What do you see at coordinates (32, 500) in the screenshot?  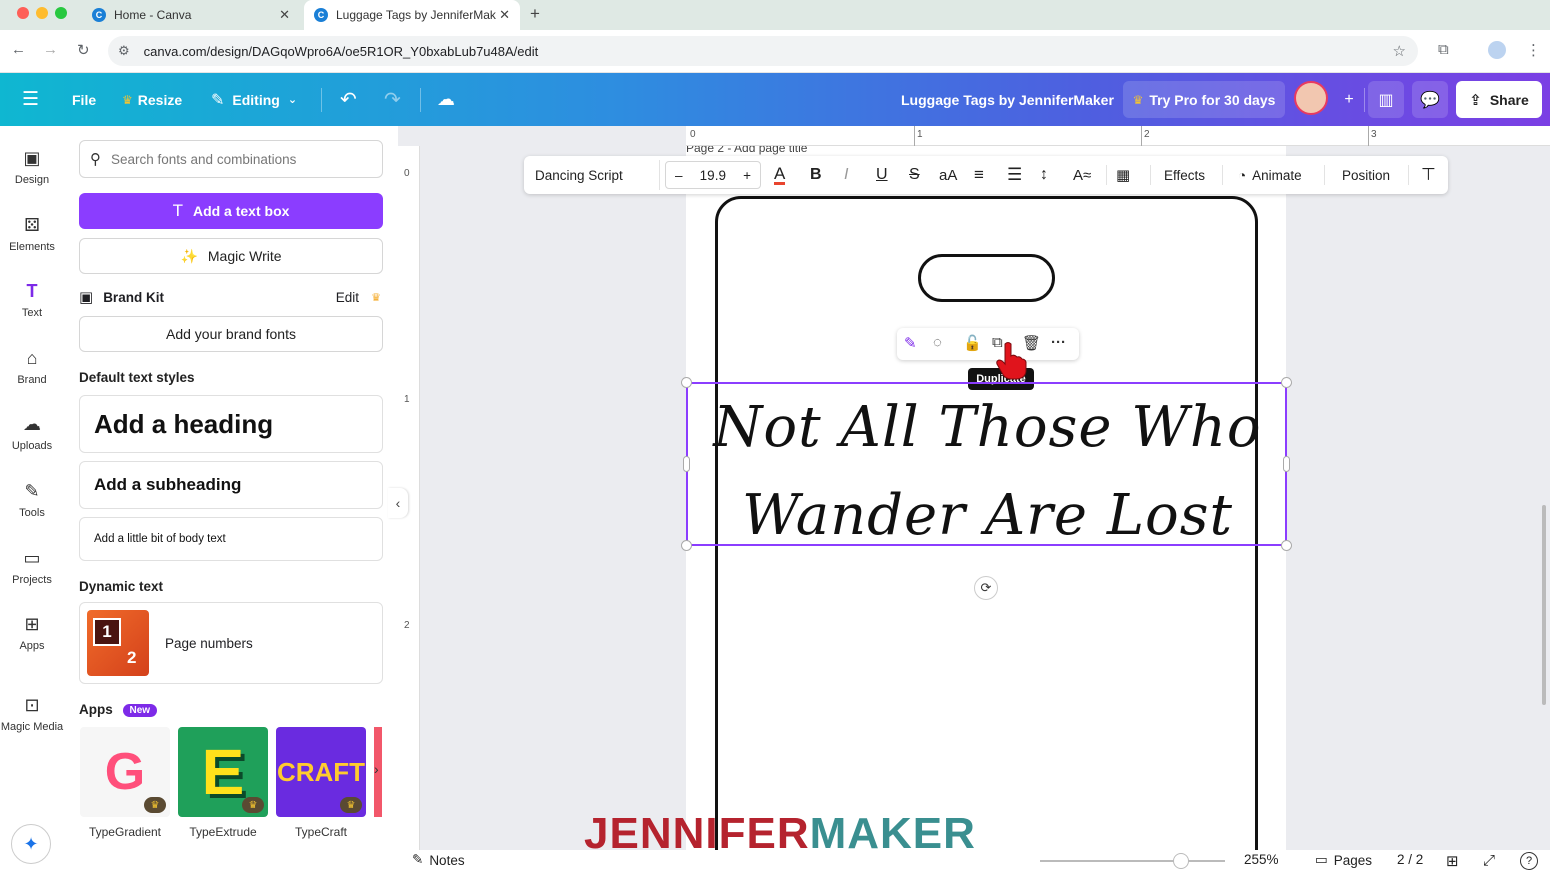 I see `rail-item-tools: ✎ Tools` at bounding box center [32, 500].